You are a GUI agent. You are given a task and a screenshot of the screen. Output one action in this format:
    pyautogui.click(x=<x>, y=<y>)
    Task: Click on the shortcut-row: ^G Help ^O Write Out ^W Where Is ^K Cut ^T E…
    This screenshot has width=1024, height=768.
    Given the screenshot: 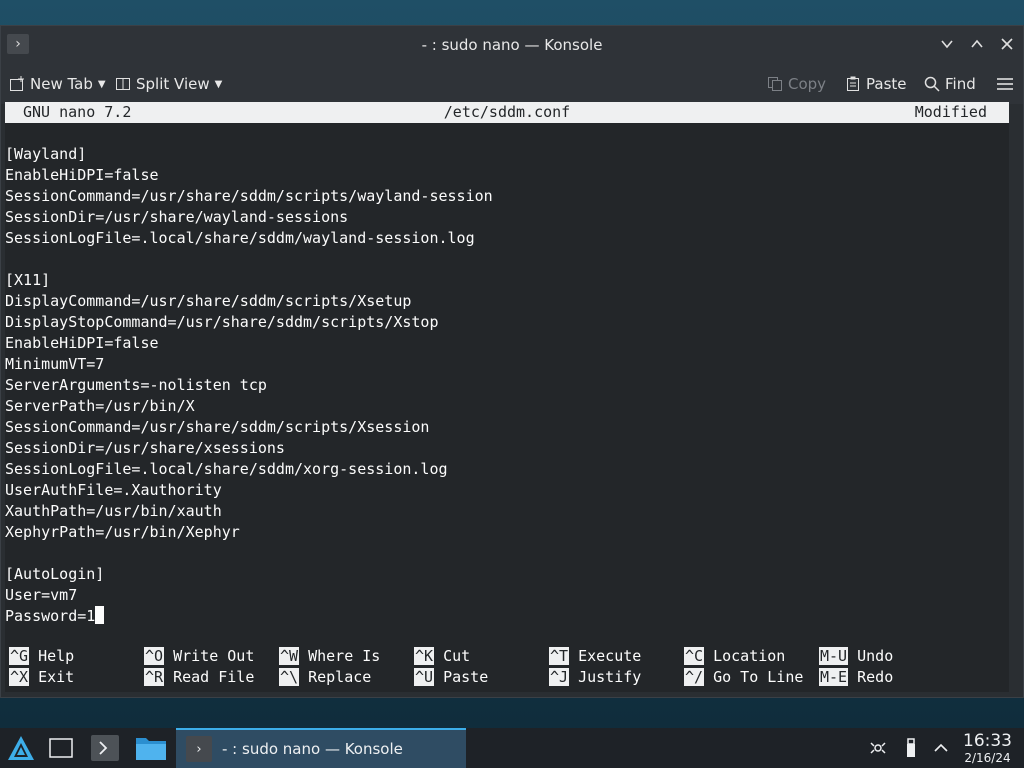 What is the action you would take?
    pyautogui.click(x=507, y=656)
    